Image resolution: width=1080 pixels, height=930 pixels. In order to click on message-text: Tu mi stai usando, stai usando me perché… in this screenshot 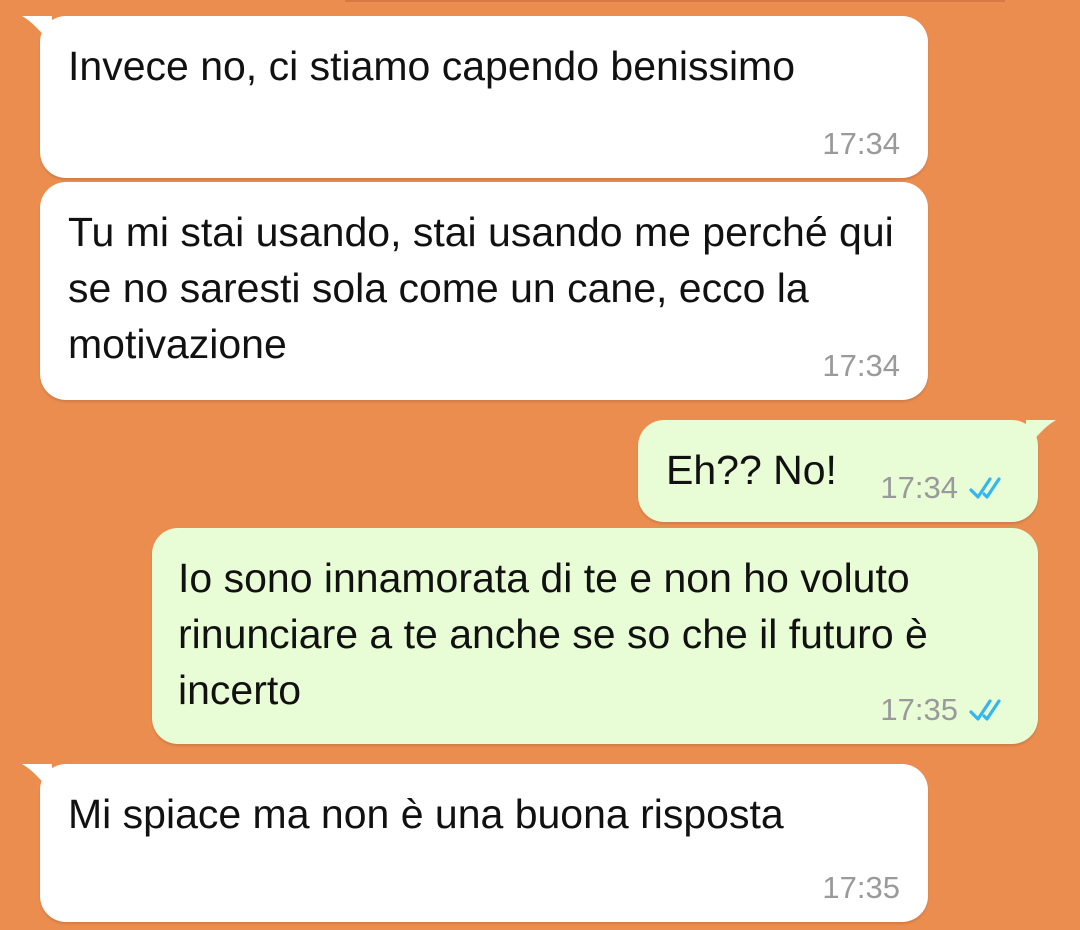, I will do `click(481, 288)`.